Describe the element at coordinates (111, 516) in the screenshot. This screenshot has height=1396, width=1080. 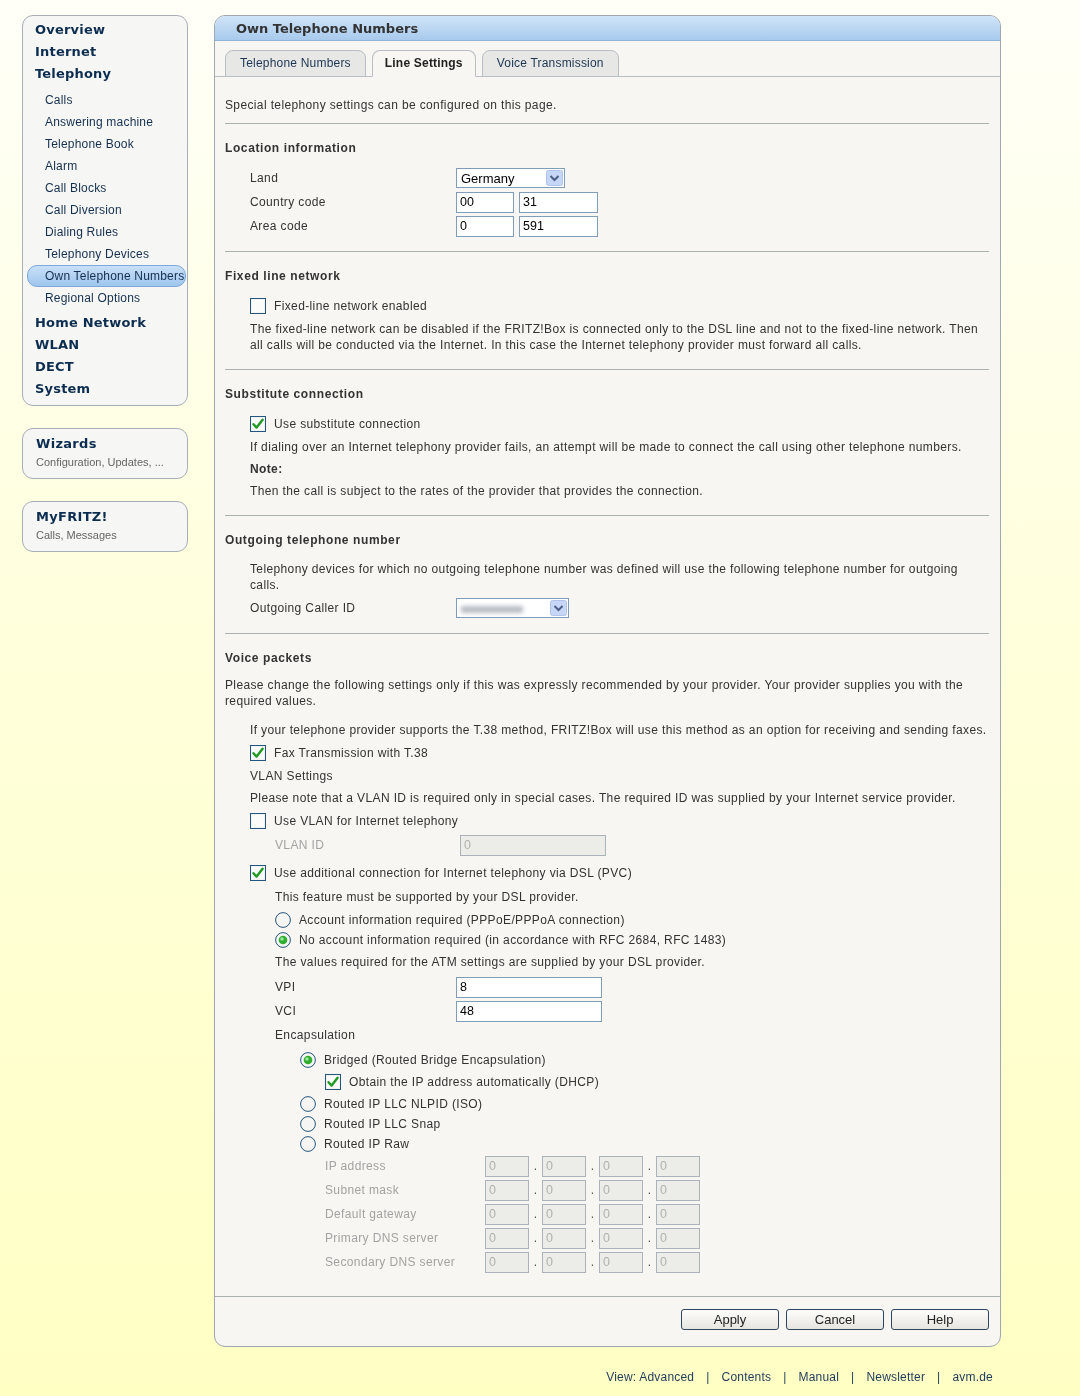
I see `shortcut-title: MyFRITZ!` at that location.